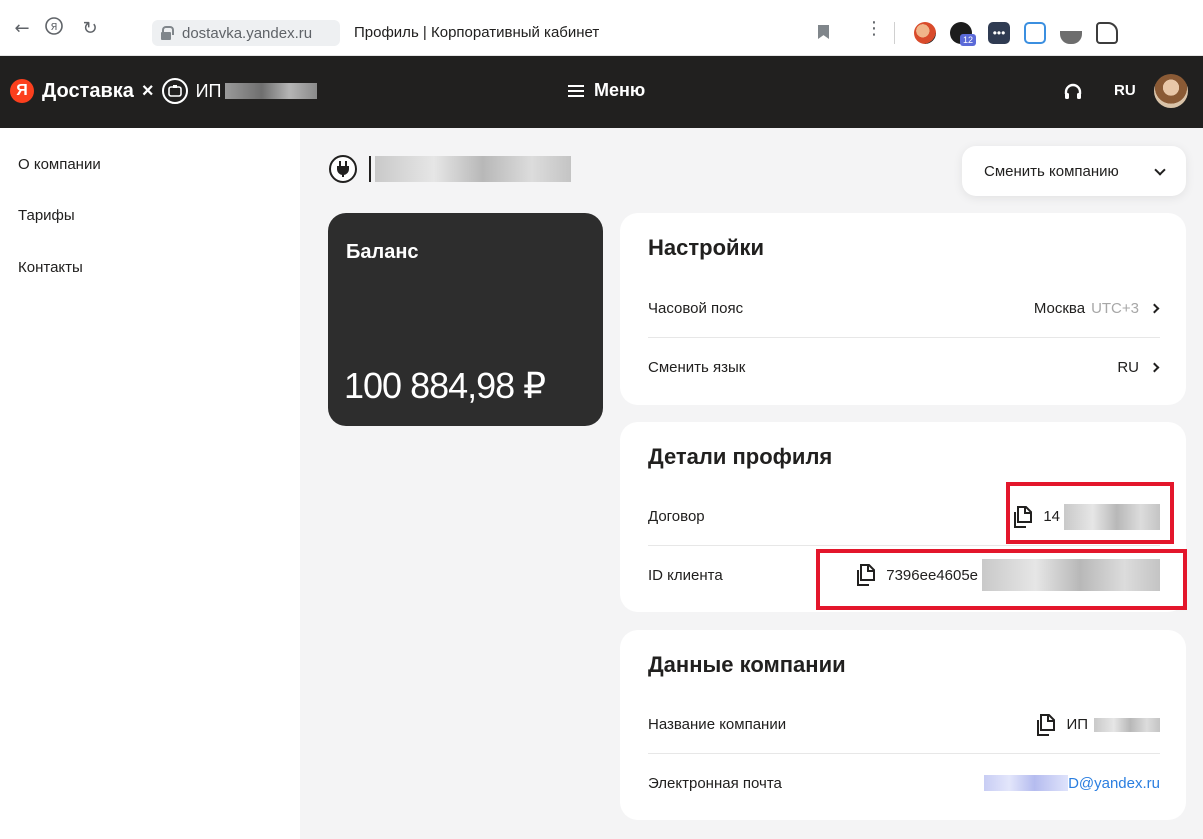 Image resolution: width=1203 pixels, height=839 pixels. I want to click on company-name-cursor, so click(370, 169).